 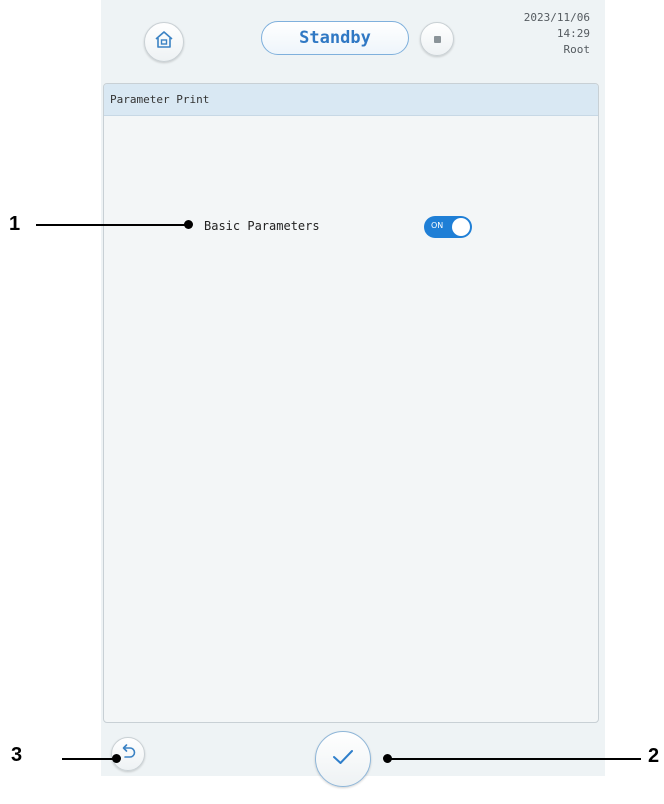 I want to click on stop-button, so click(x=437, y=39).